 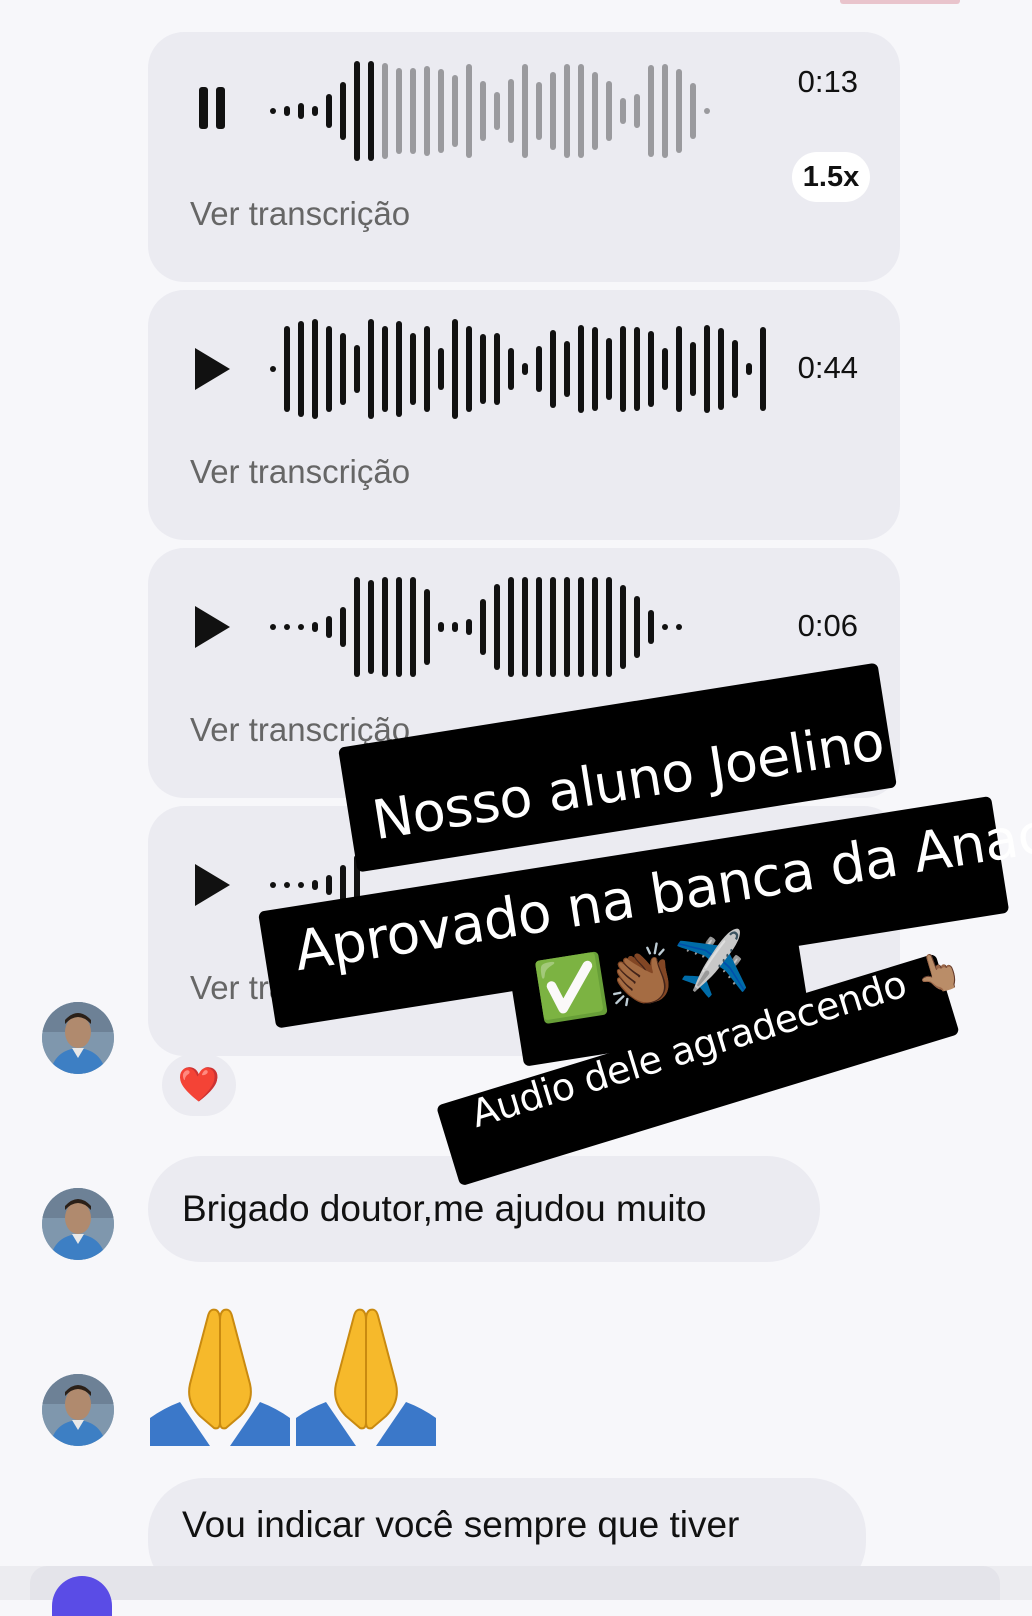 I want to click on duration: 0:13, so click(x=827, y=81).